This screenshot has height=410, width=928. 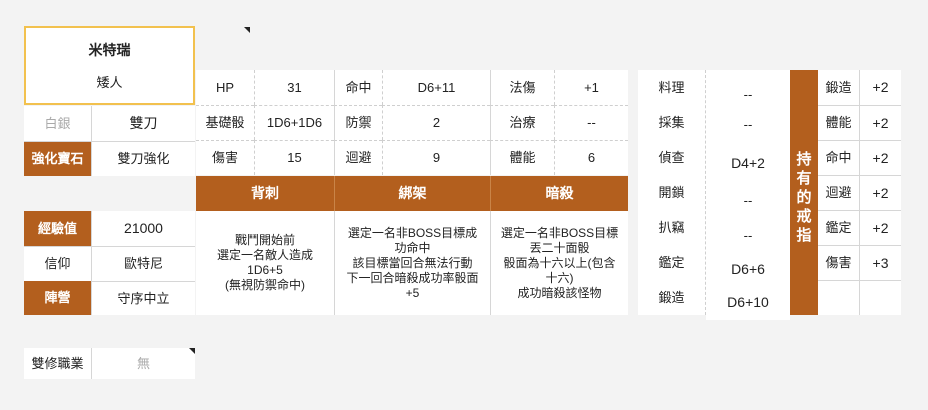 What do you see at coordinates (57, 263) in the screenshot?
I see `faith-label: 信仰` at bounding box center [57, 263].